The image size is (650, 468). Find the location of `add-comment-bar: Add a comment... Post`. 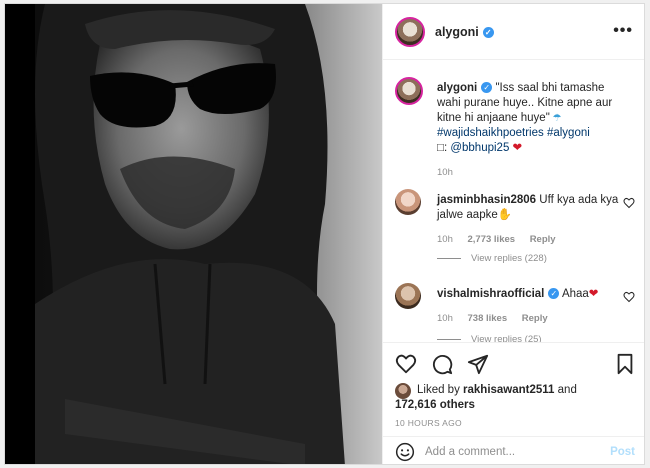

add-comment-bar: Add a comment... Post is located at coordinates (513, 450).